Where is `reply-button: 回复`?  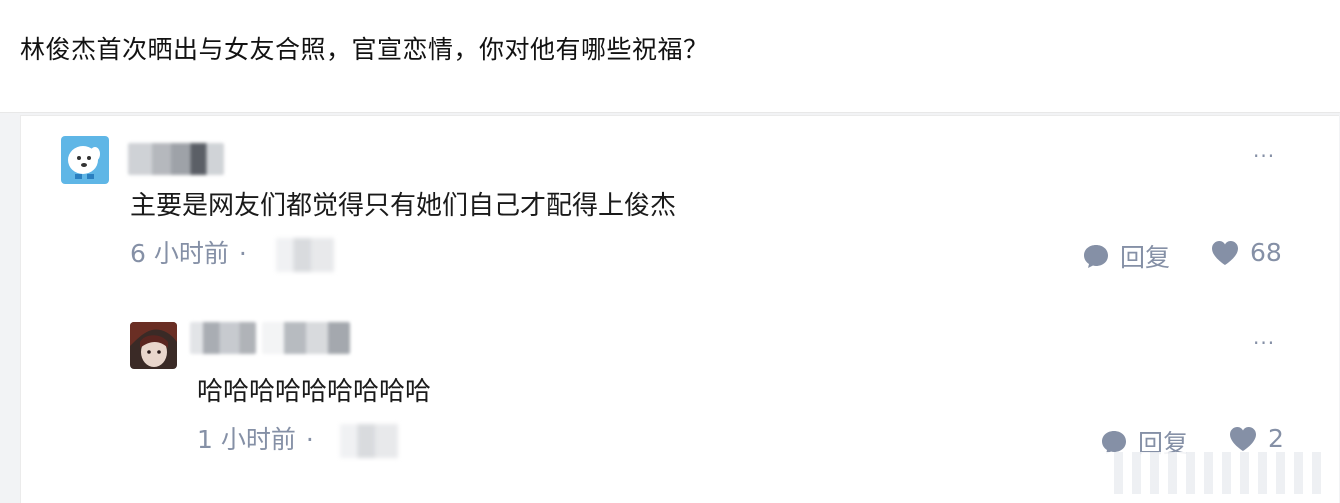
reply-button: 回复 is located at coordinates (1126, 256).